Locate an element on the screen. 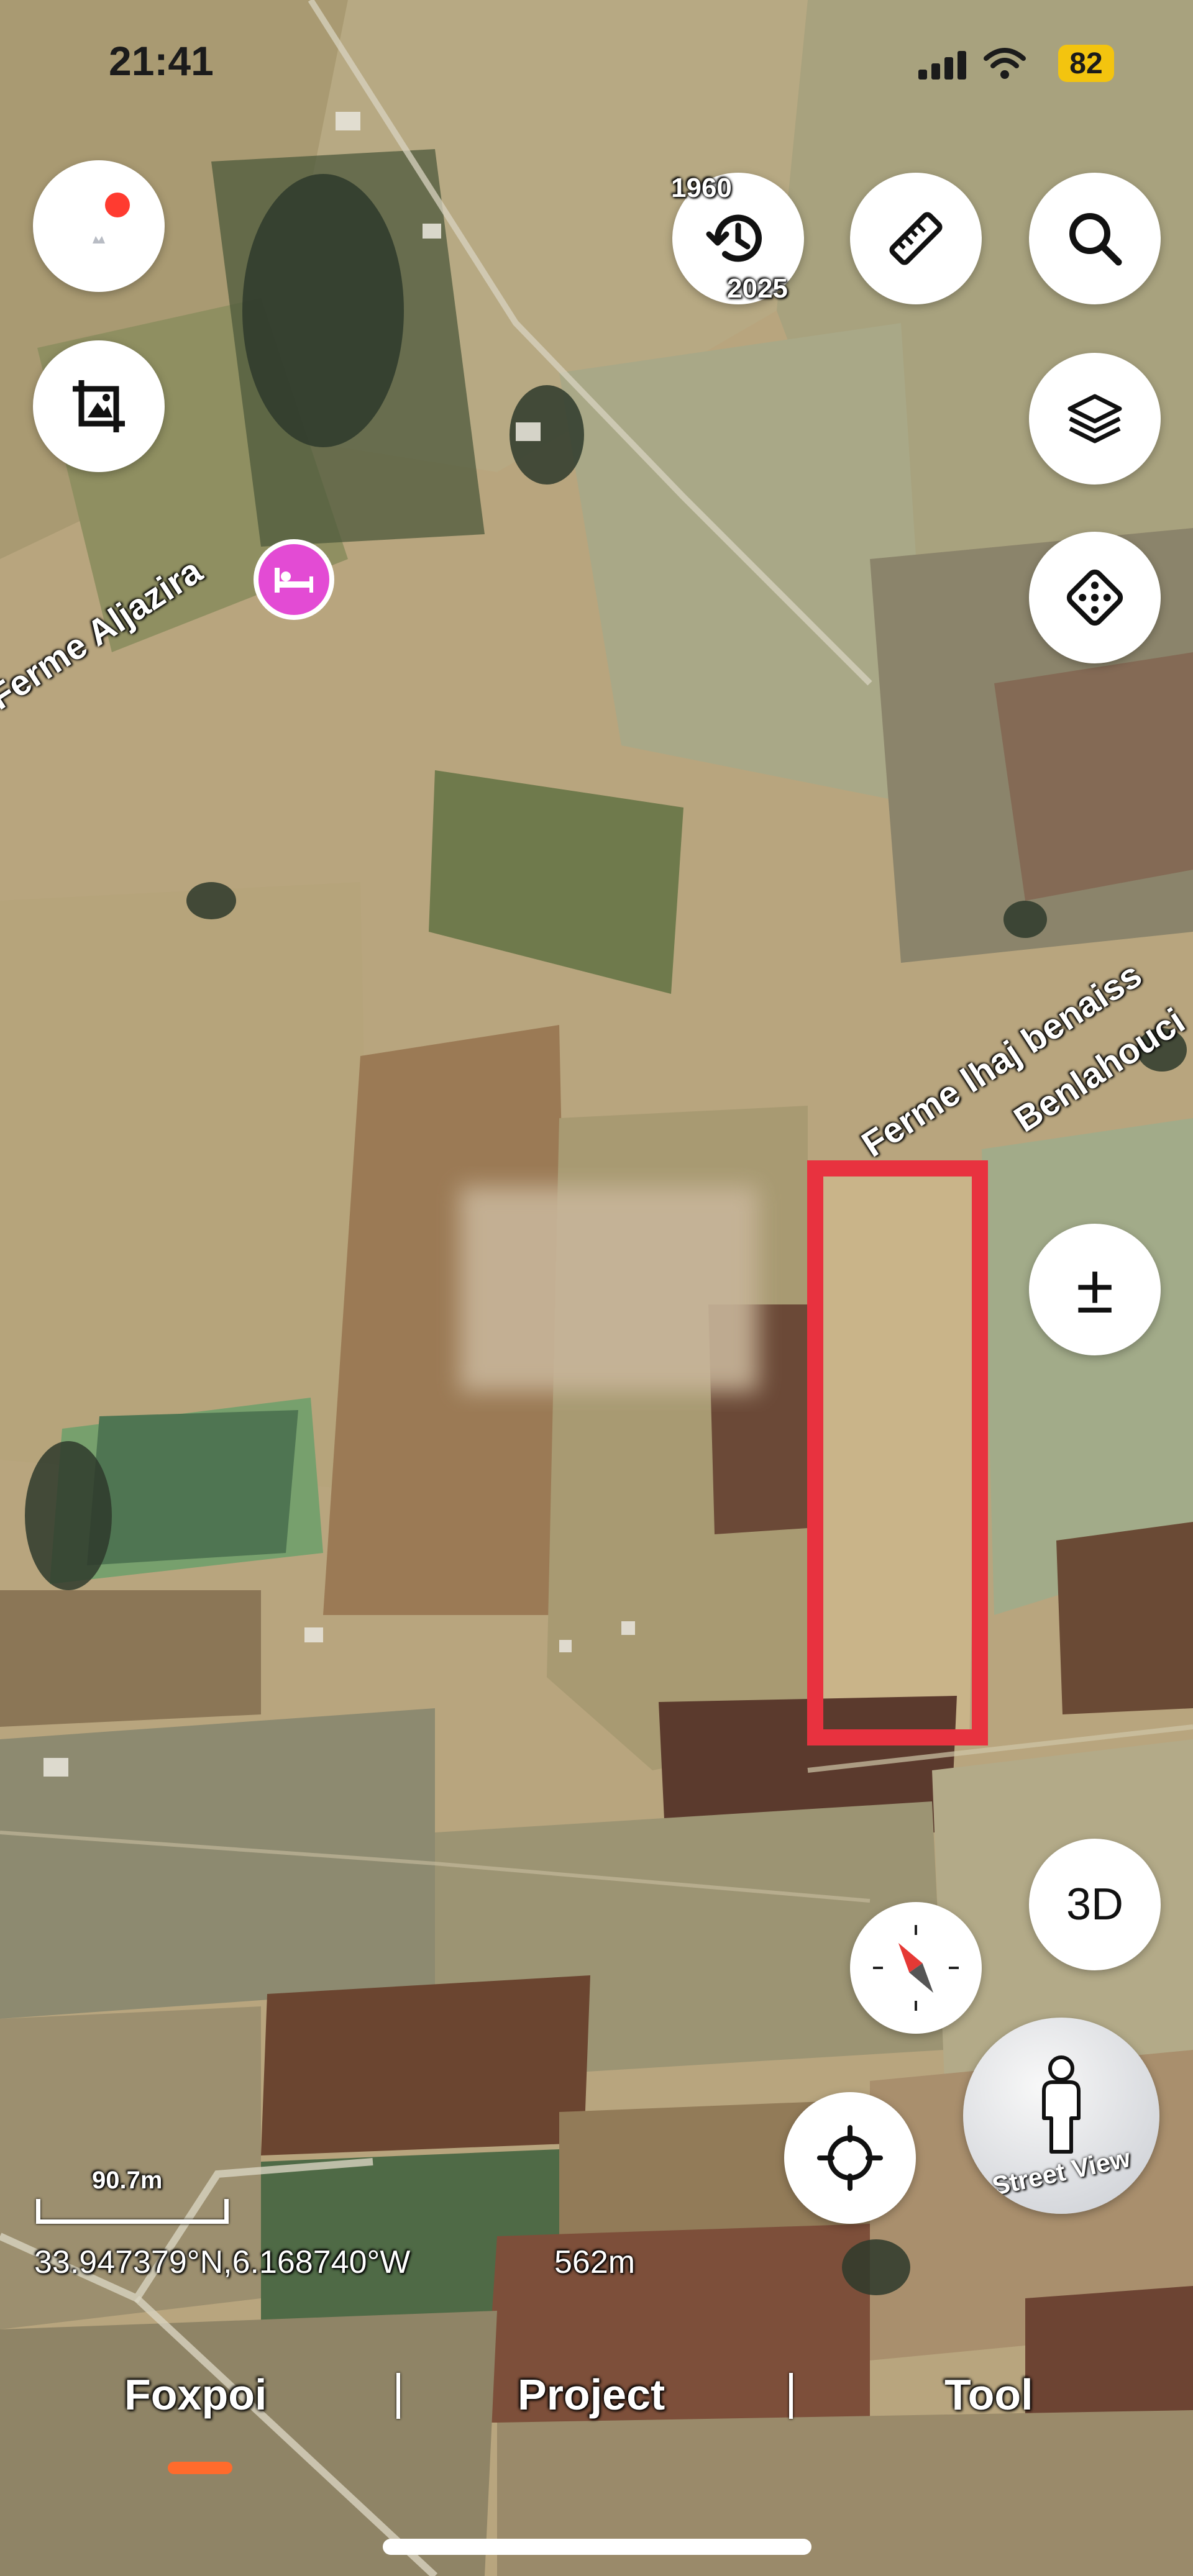  view-3d-button: 3D is located at coordinates (1095, 1904).